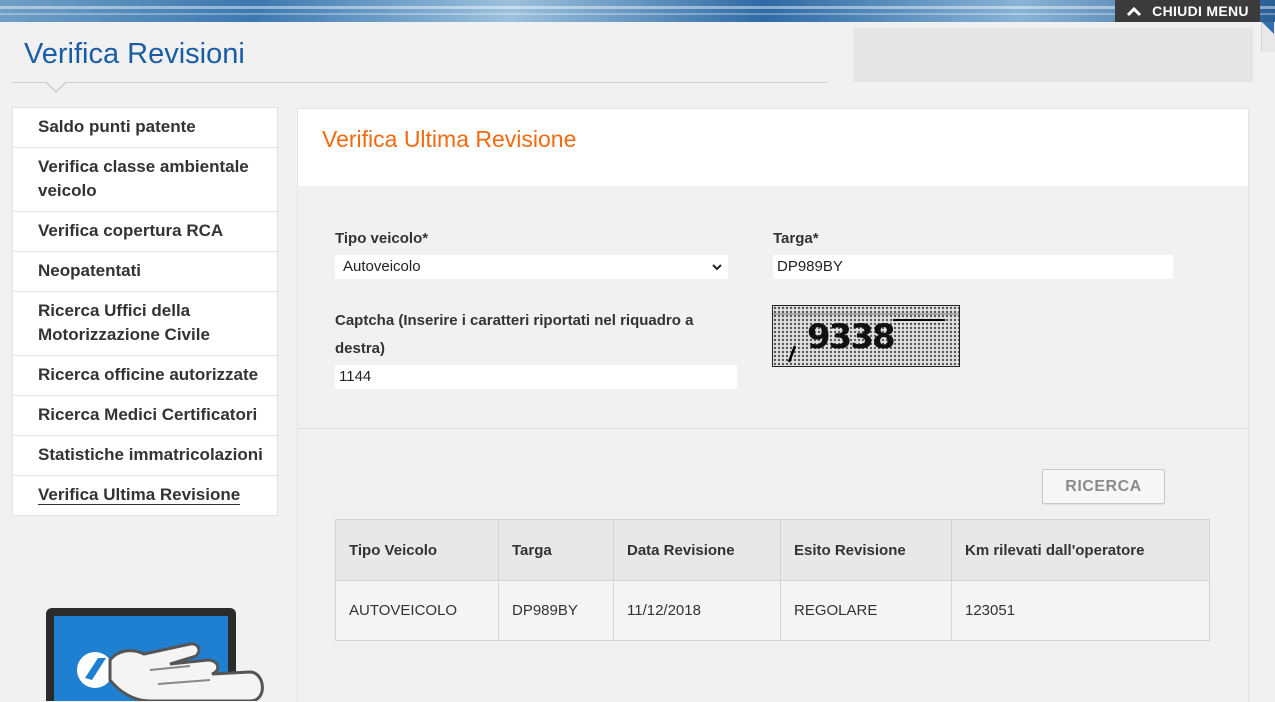 The height and width of the screenshot is (702, 1275). What do you see at coordinates (145, 272) in the screenshot?
I see `sidebar-item-neopatentati: Neopatentati` at bounding box center [145, 272].